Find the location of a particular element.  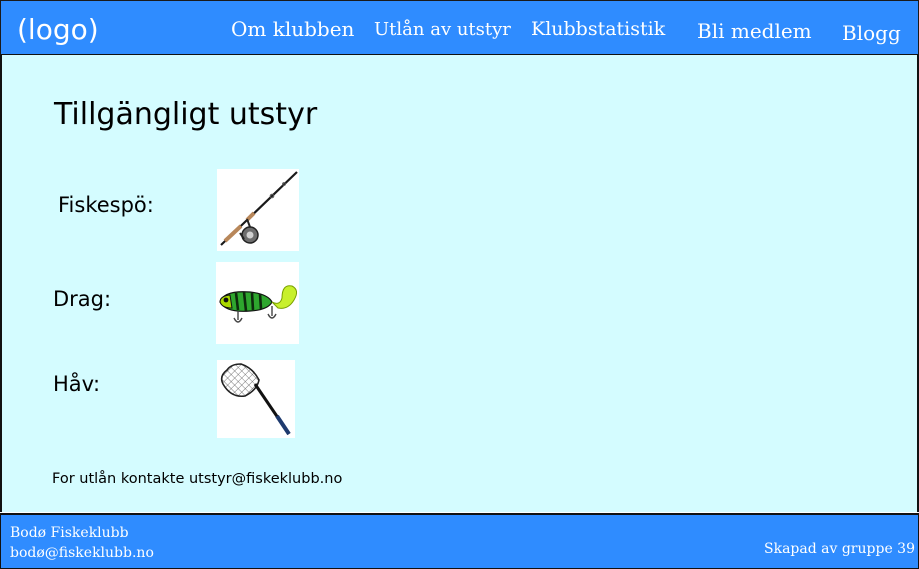

footer-email: bodø@fiskeklubb.no is located at coordinates (82, 553).